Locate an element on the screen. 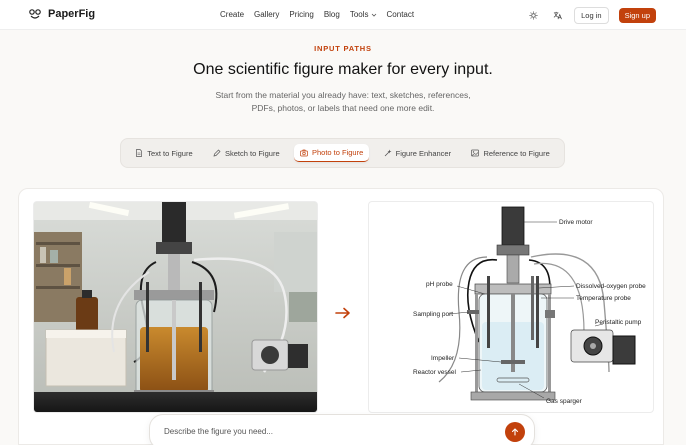 Image resolution: width=686 pixels, height=445 pixels. tab-label: Sketch to Figure is located at coordinates (252, 153).